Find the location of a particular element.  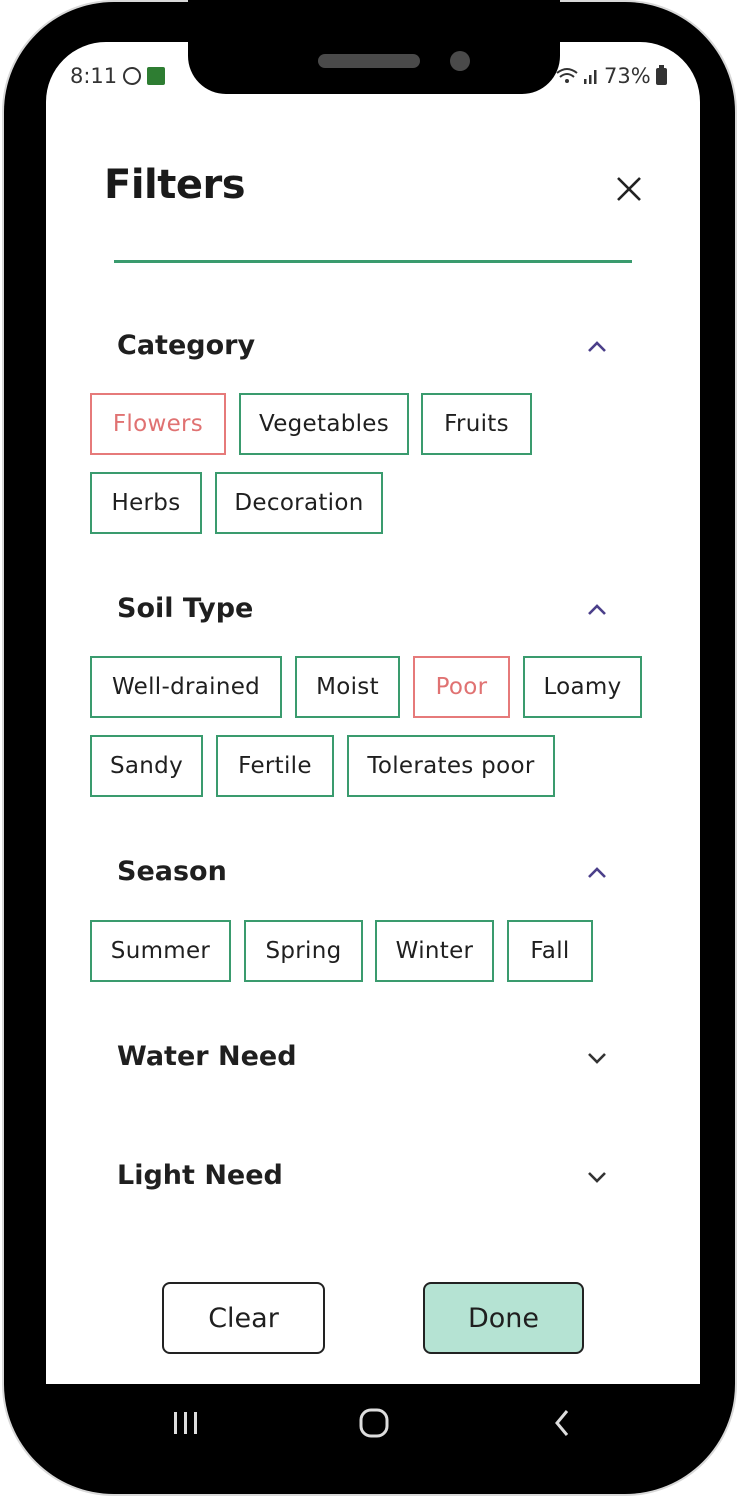

status-time: 8:11 is located at coordinates (94, 76).